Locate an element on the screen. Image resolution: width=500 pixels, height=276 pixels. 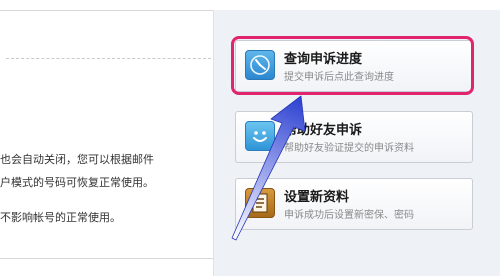
panel-top-border is located at coordinates (106, 10).